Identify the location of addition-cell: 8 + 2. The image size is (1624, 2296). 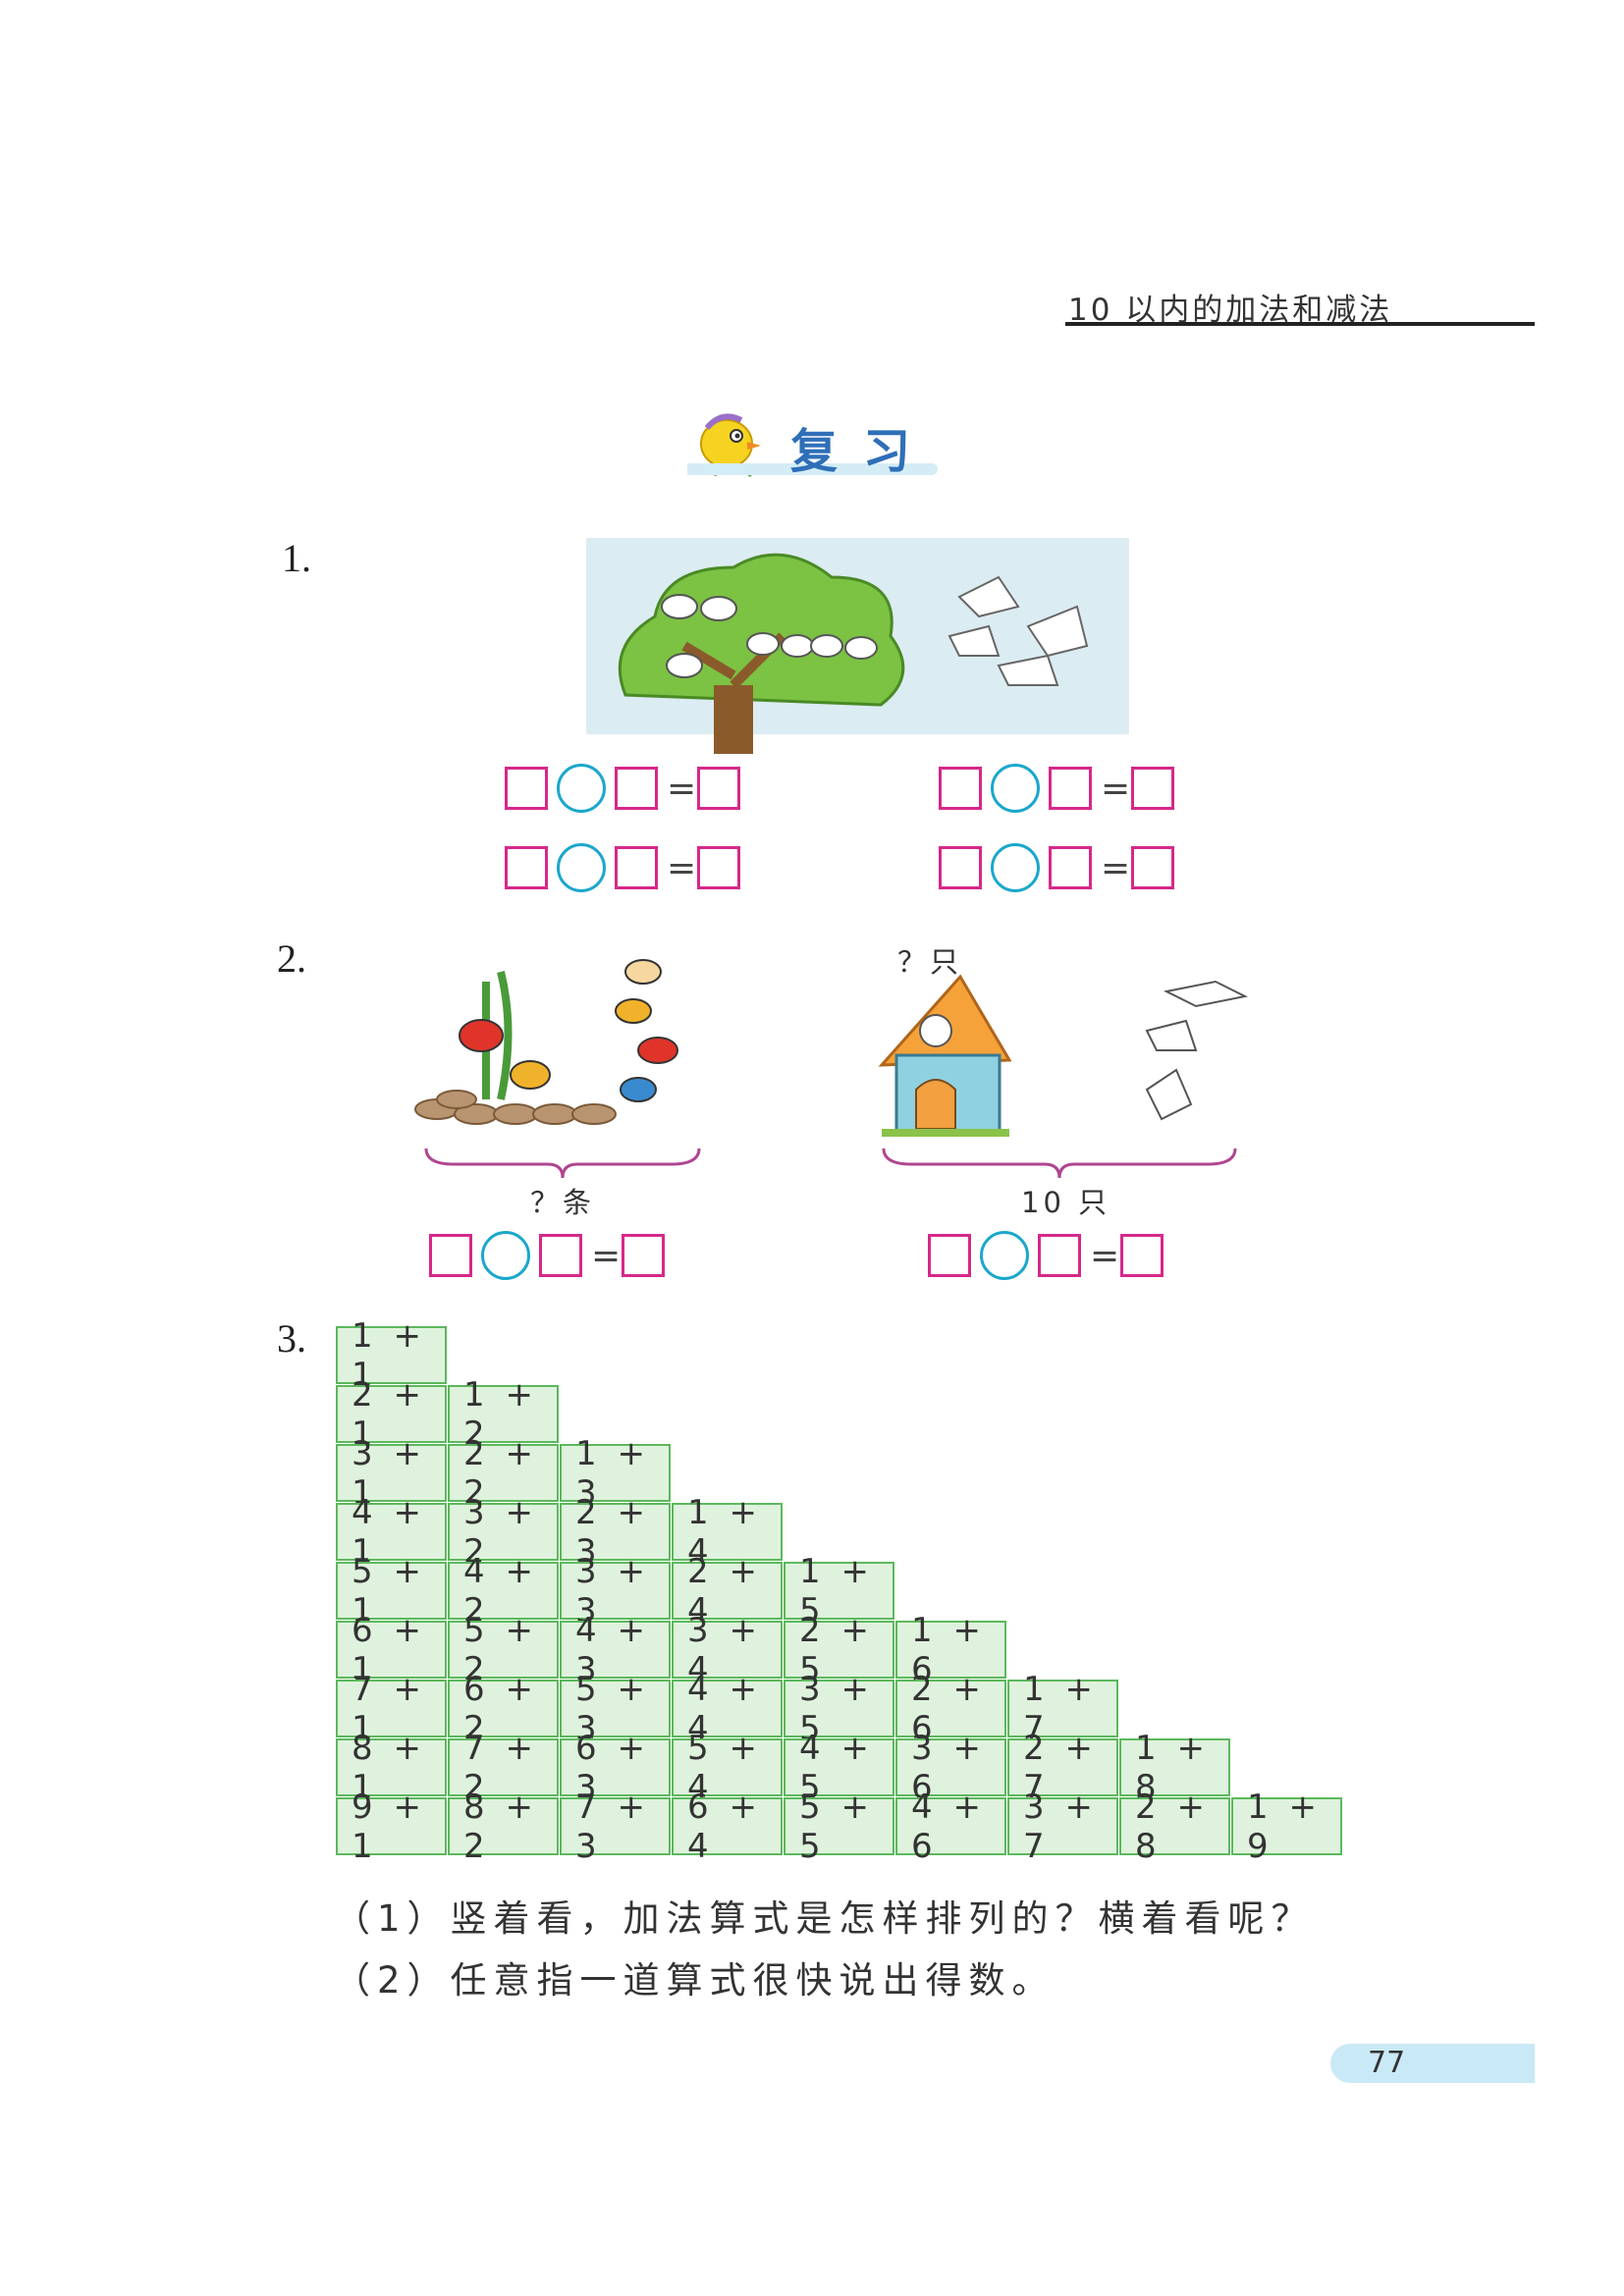
(503, 1827).